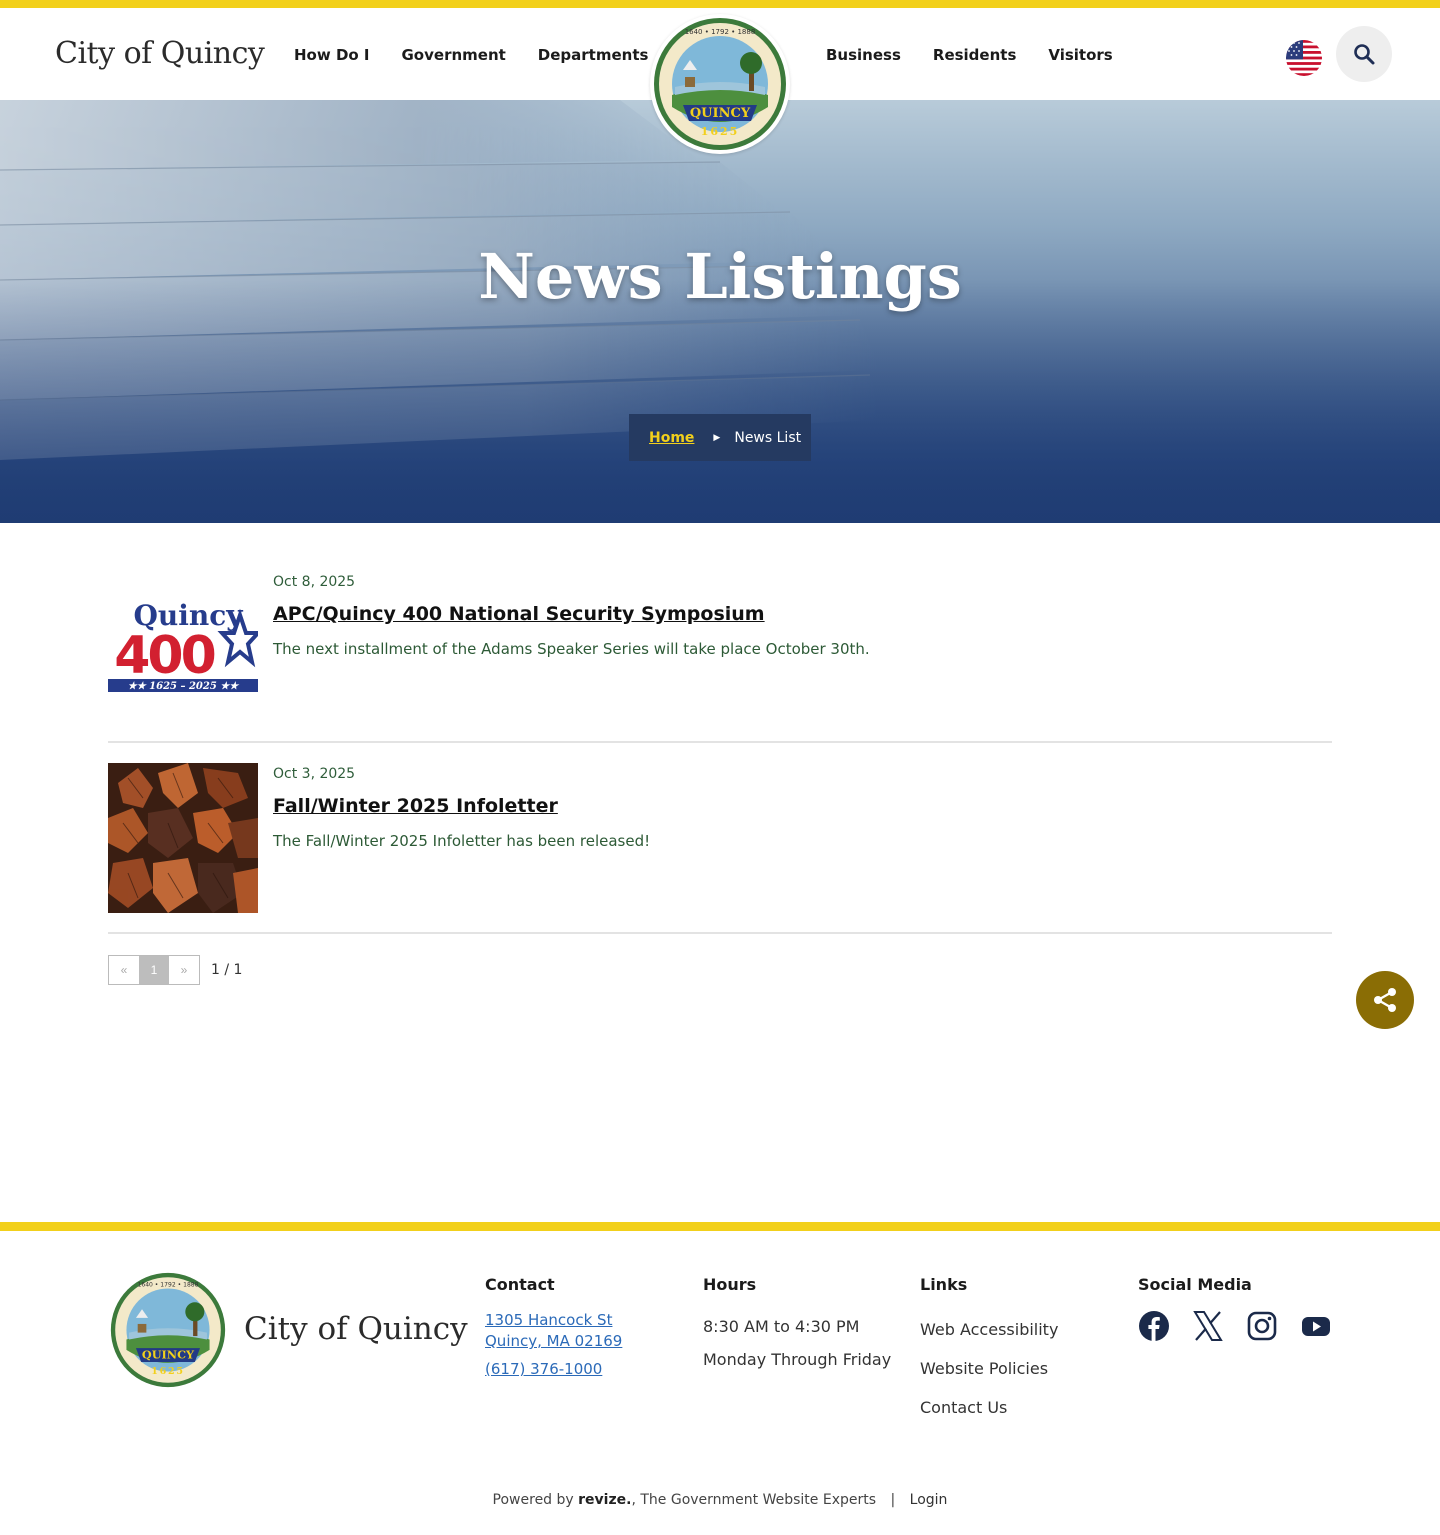 Image resolution: width=1440 pixels, height=1535 pixels. I want to click on search-button, so click(1364, 54).